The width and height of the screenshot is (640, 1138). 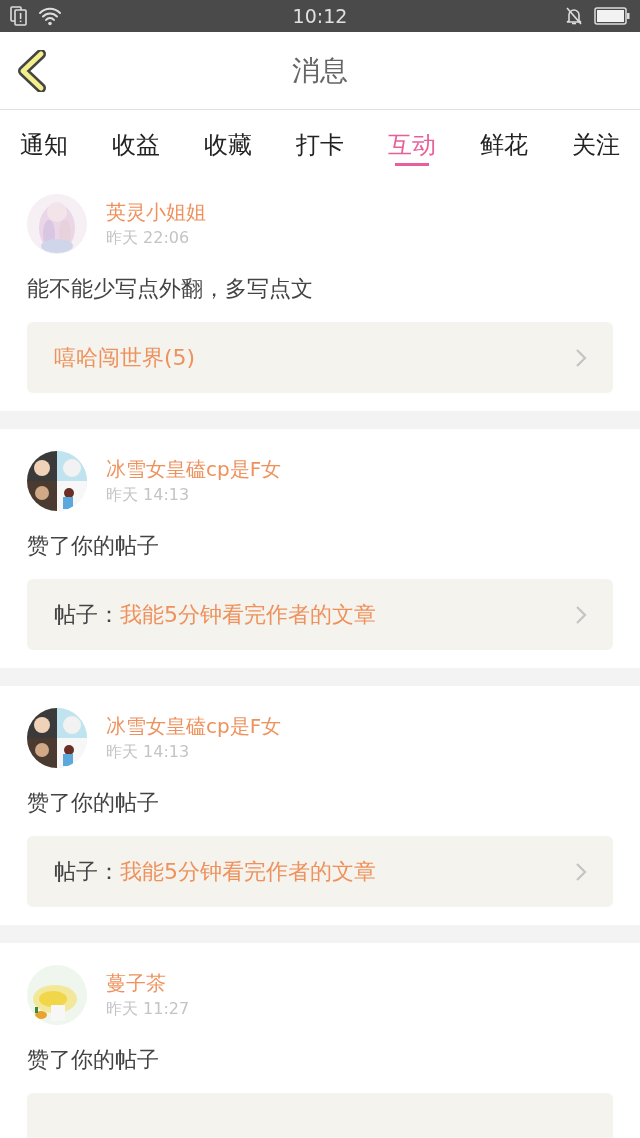 What do you see at coordinates (136, 139) in the screenshot?
I see `tab: 收益` at bounding box center [136, 139].